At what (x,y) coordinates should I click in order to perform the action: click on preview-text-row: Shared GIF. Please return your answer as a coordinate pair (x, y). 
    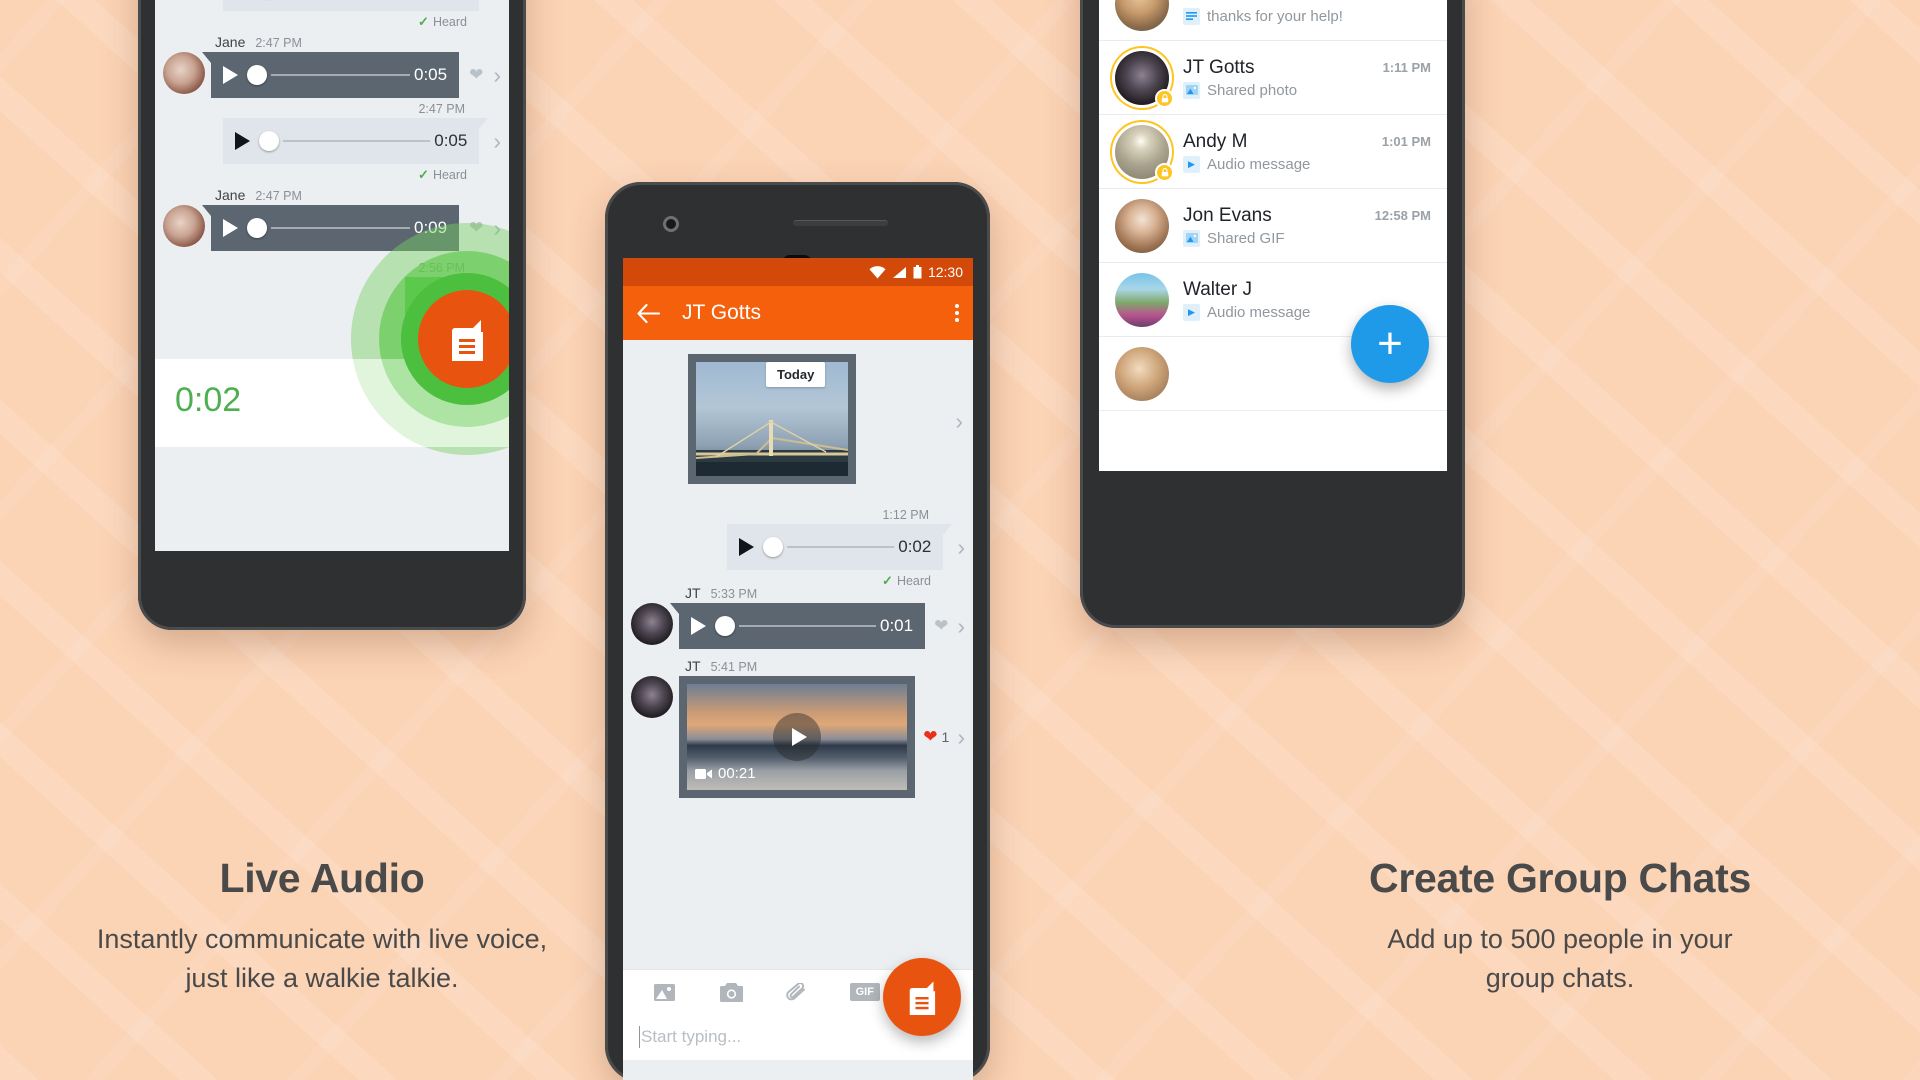
    Looking at the image, I should click on (1234, 238).